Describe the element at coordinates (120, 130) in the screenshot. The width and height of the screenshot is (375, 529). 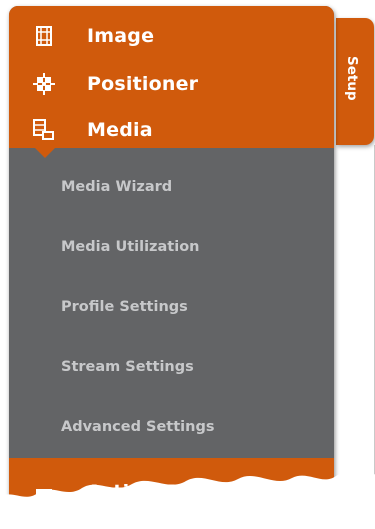
I see `nav-item-media-label: Media` at that location.